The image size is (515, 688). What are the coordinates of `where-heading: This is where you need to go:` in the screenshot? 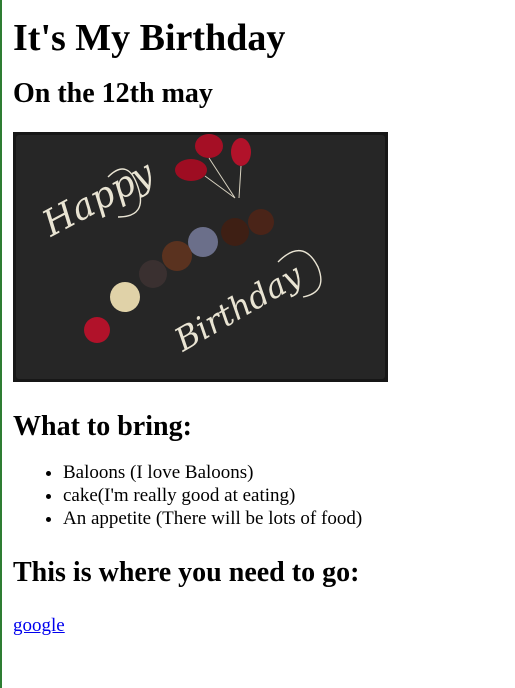 It's located at (186, 572).